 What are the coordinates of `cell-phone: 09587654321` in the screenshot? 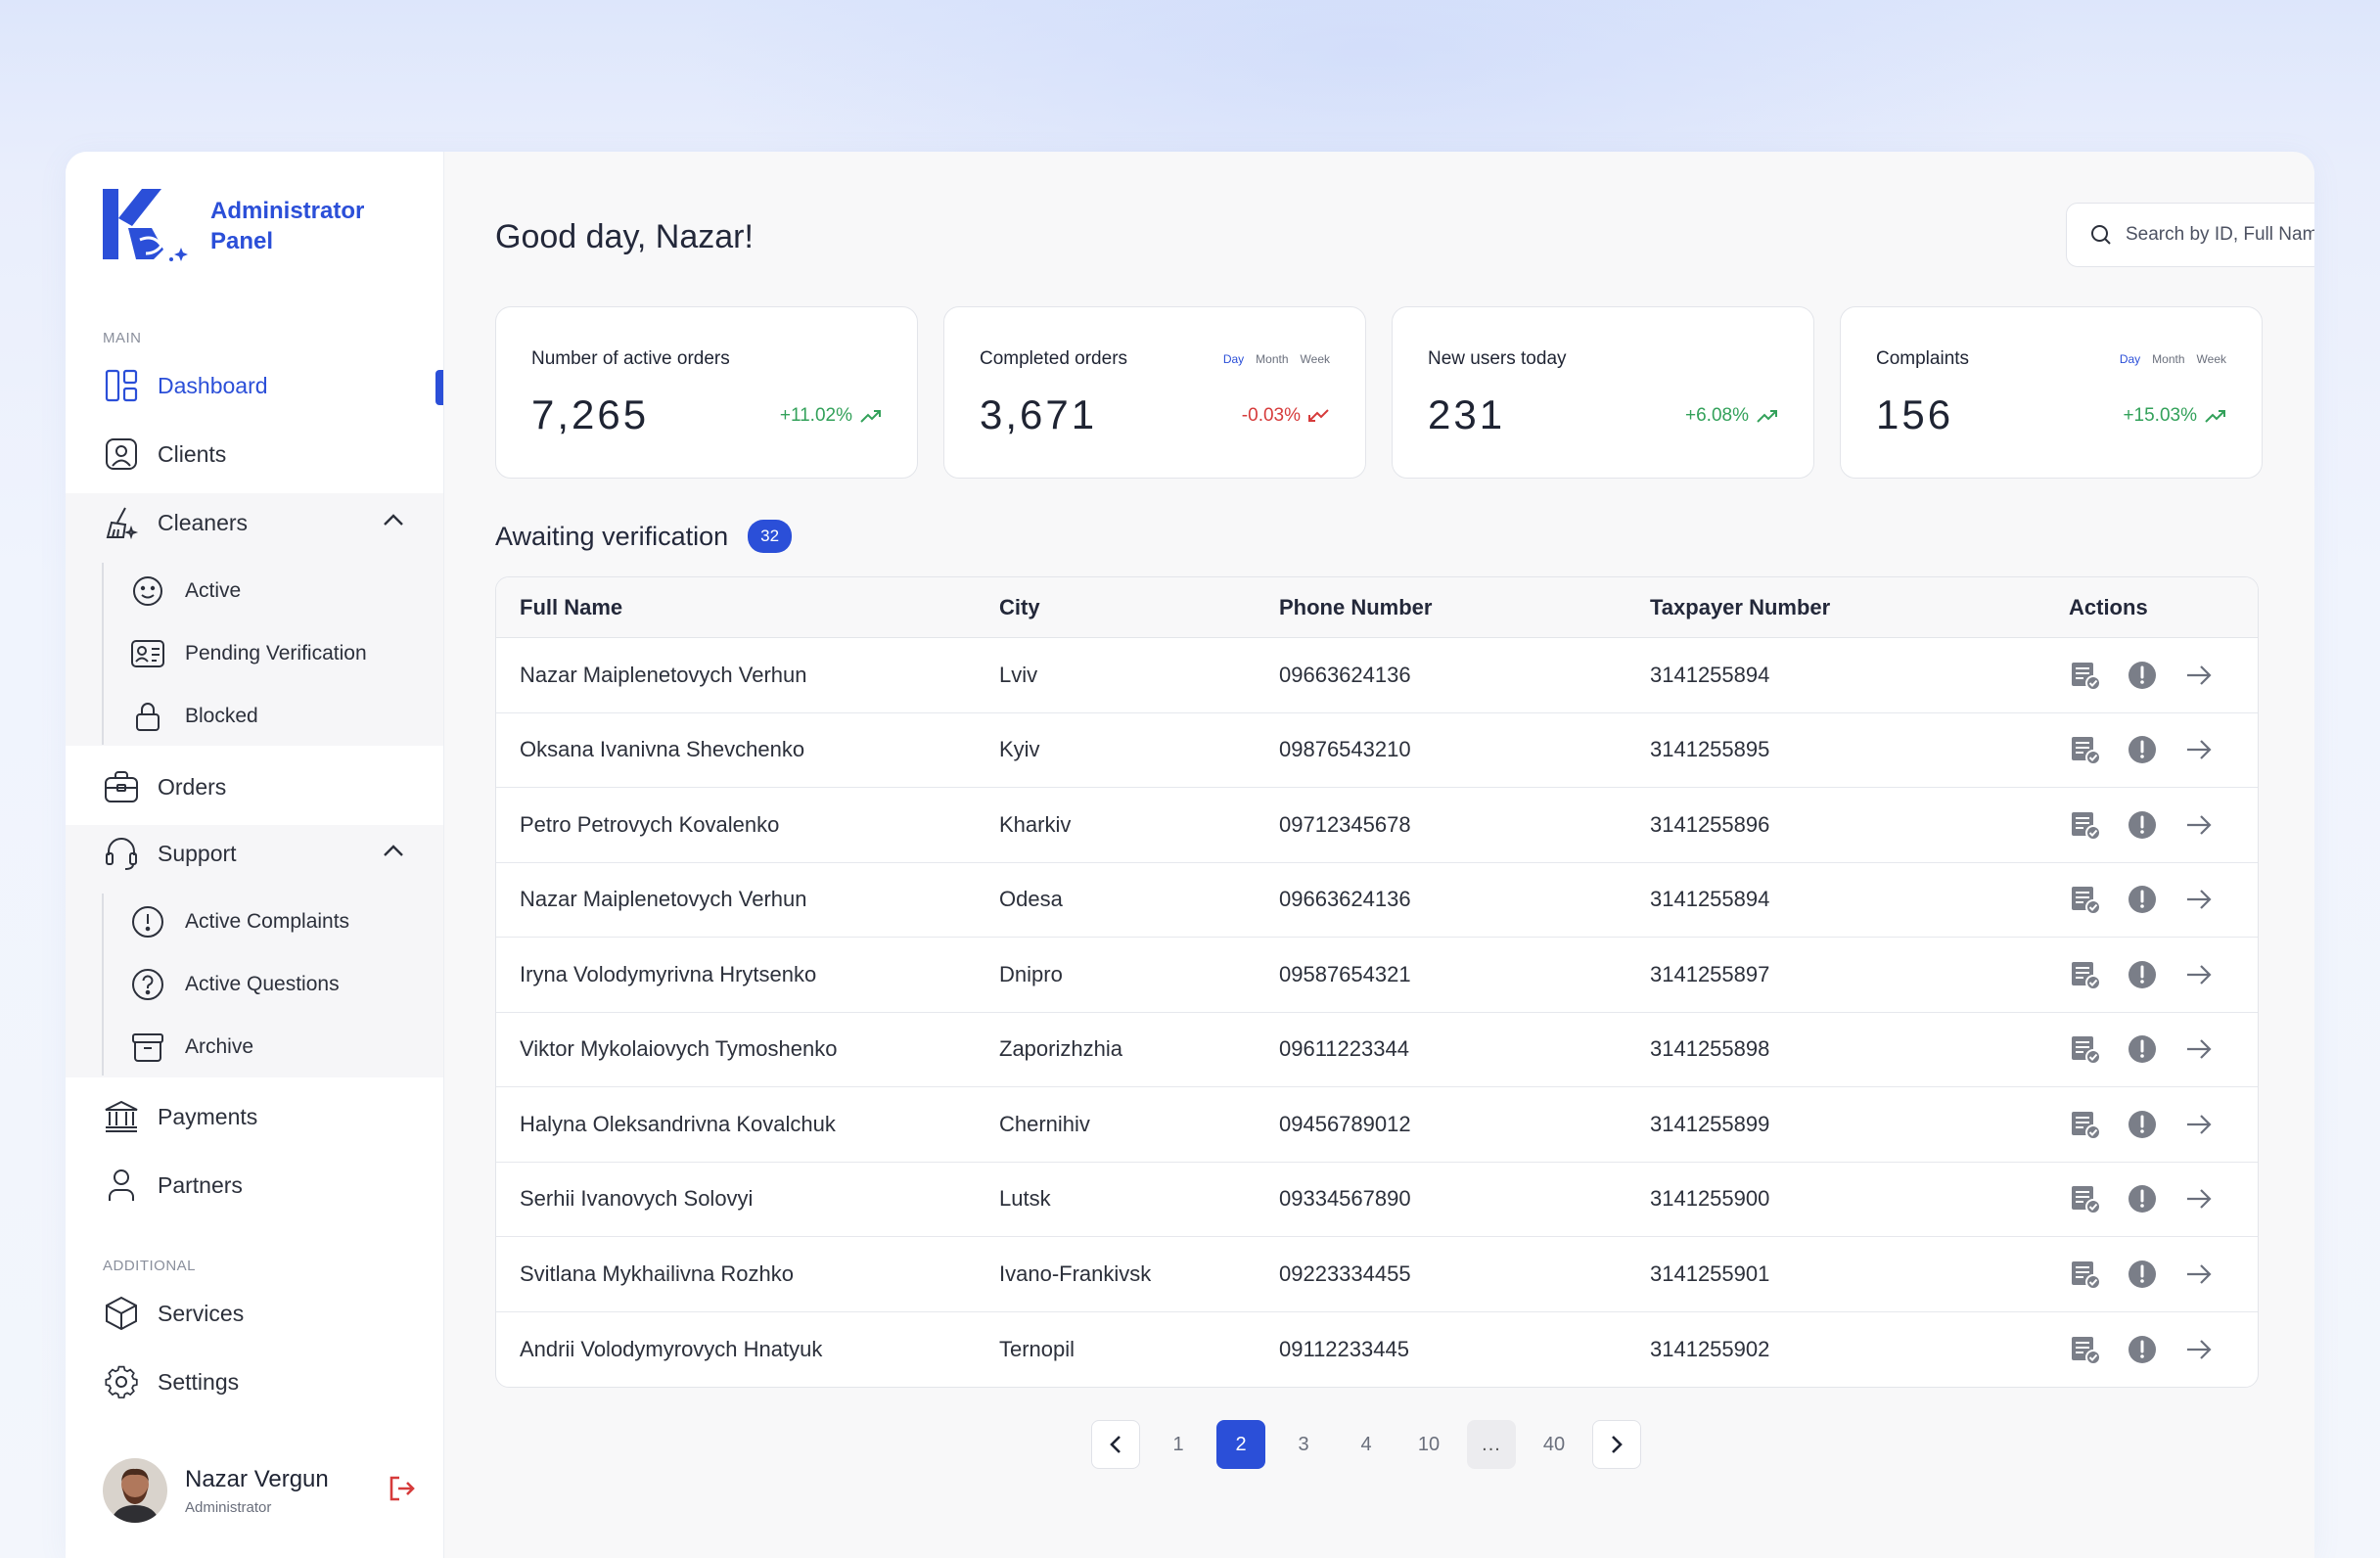 It's located at (1345, 974).